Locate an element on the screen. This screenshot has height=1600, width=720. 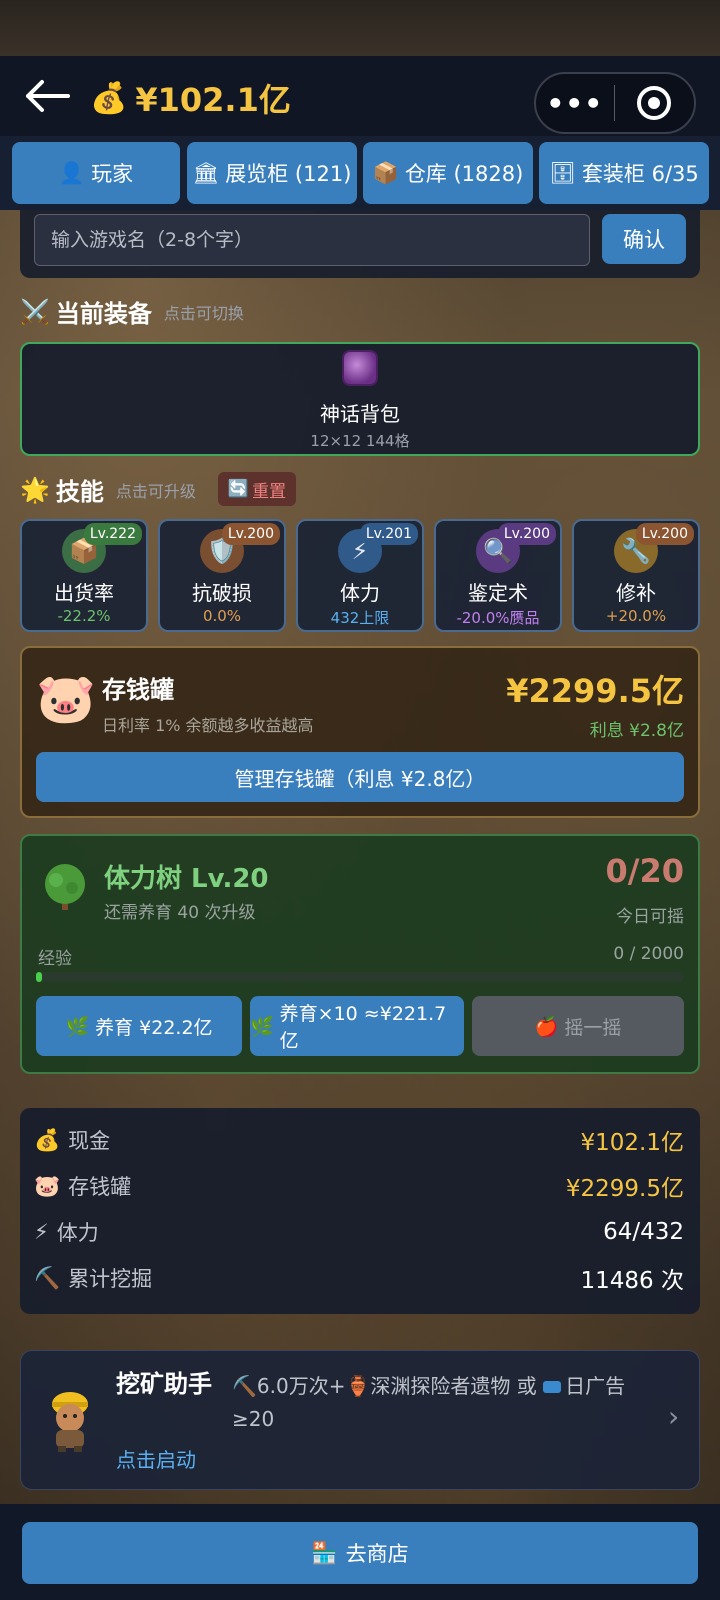
tab-warehouse: 📦 仓库 (1828) is located at coordinates (448, 173).